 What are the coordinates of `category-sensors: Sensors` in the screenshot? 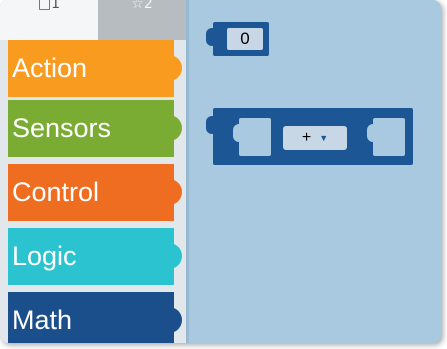 It's located at (95, 128).